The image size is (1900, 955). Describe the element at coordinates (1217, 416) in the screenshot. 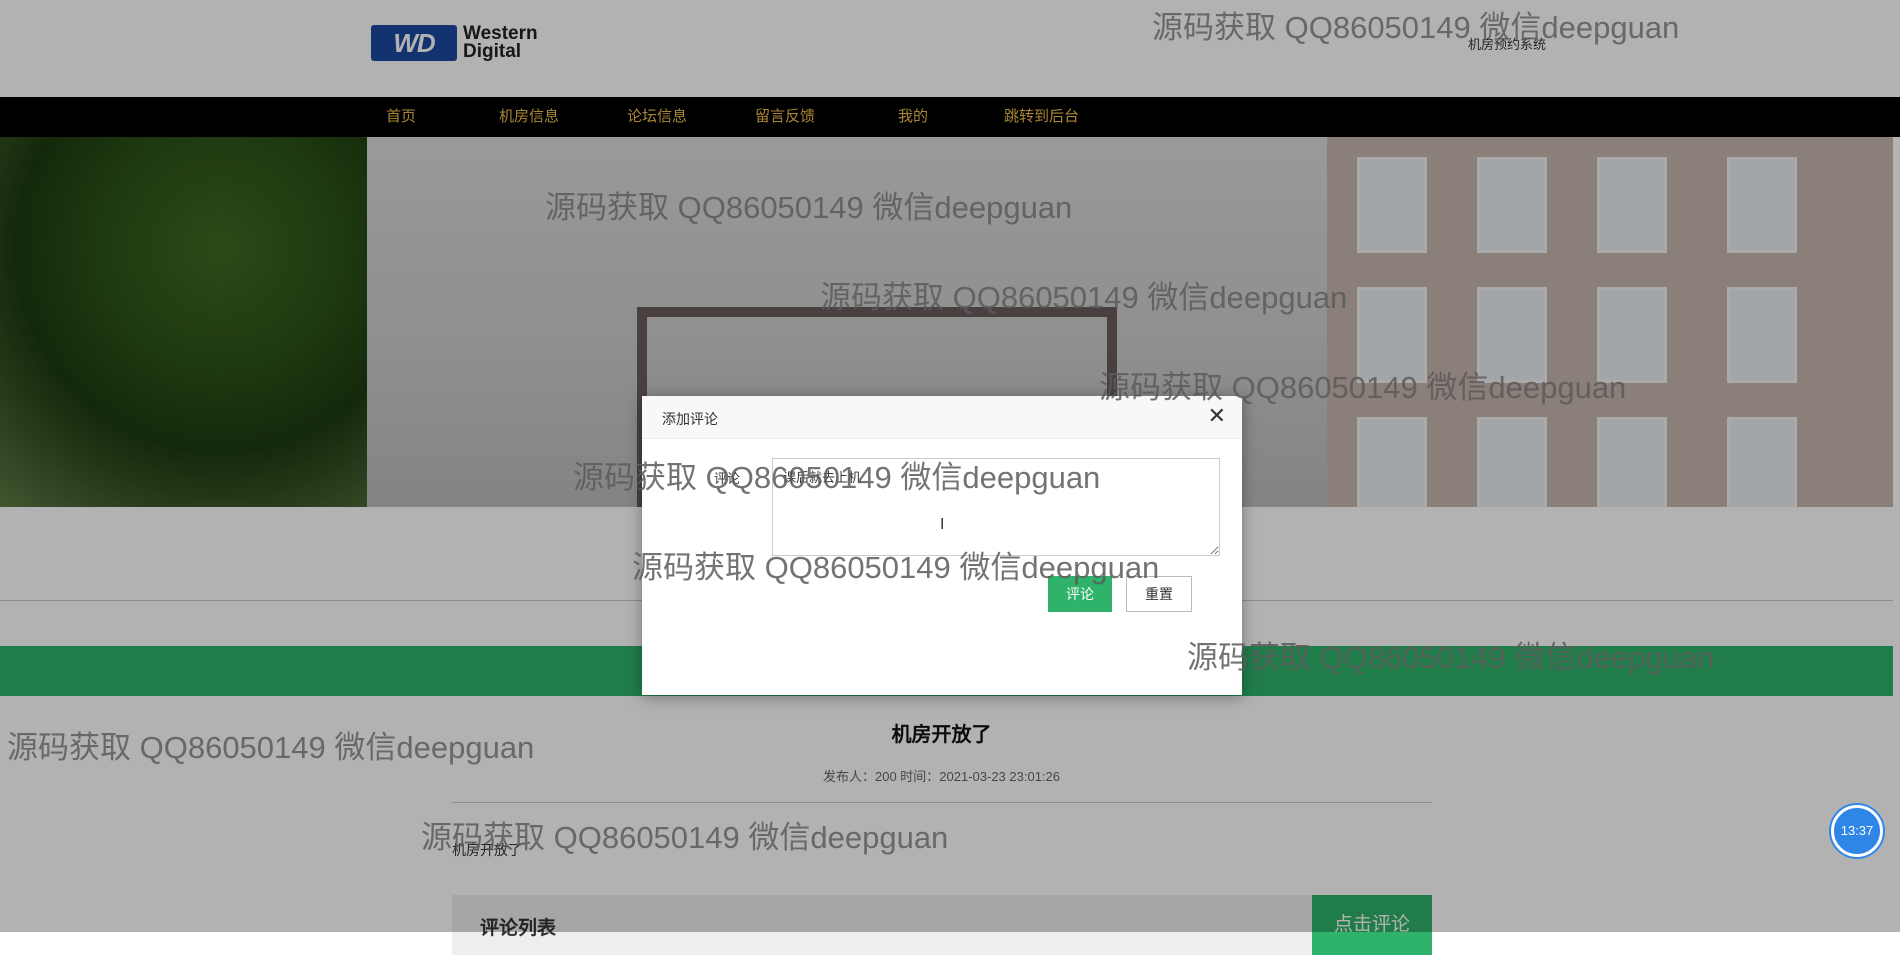

I see `close-icon: ✕` at that location.